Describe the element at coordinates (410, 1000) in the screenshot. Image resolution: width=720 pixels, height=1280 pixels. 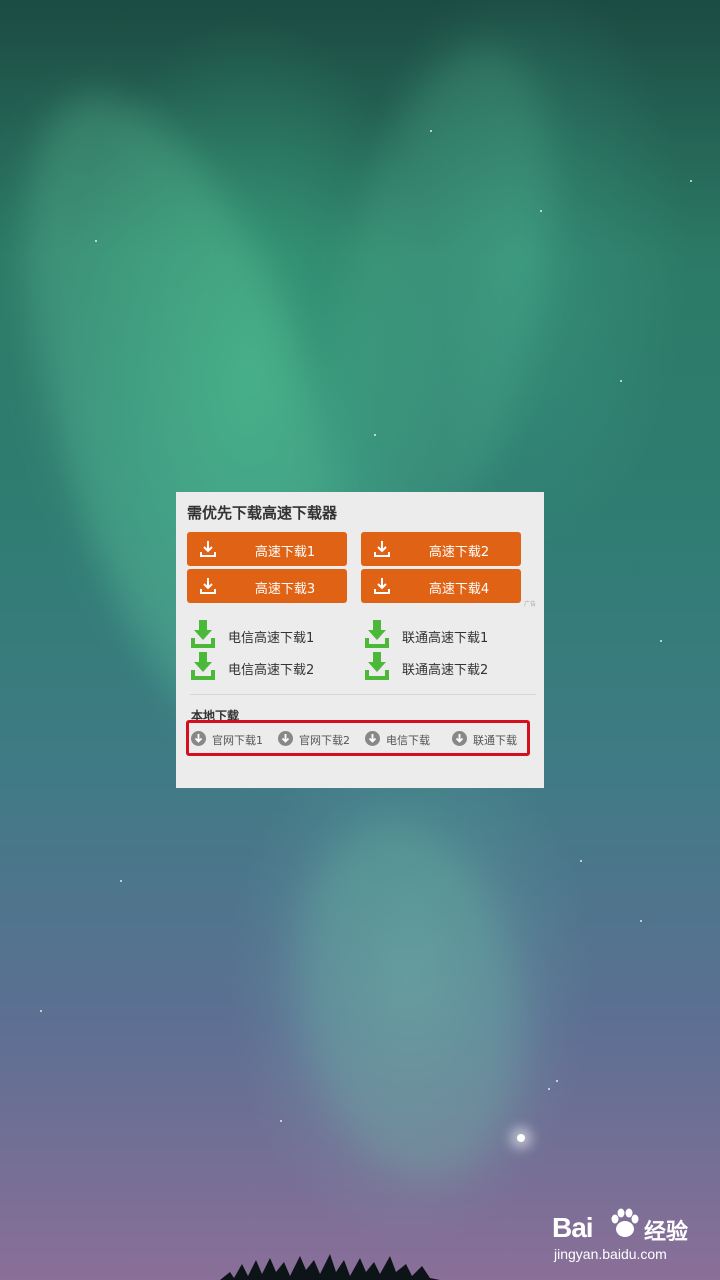
I see `aurora-band` at that location.